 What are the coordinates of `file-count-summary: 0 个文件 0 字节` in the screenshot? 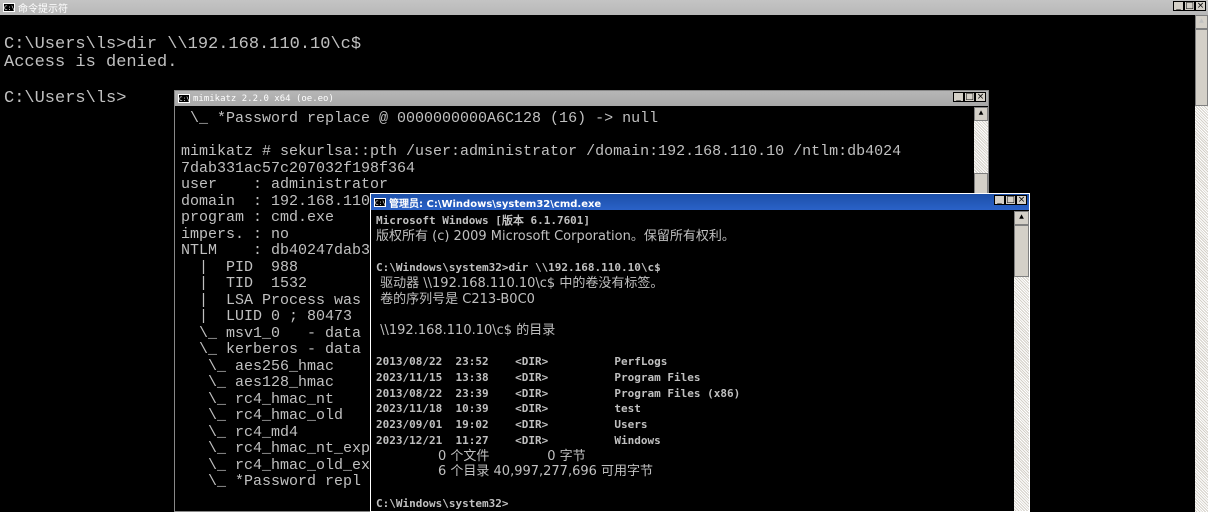 It's located at (481, 456).